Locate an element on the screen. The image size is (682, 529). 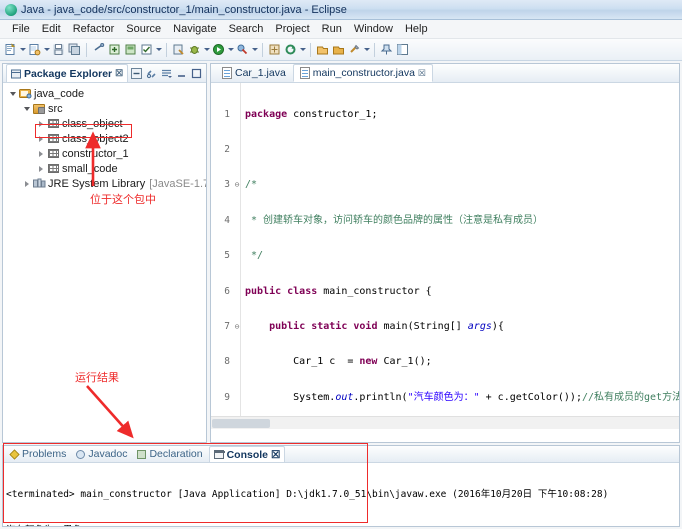
editor-horizontal-scrollbar is located at coordinates (445, 422).